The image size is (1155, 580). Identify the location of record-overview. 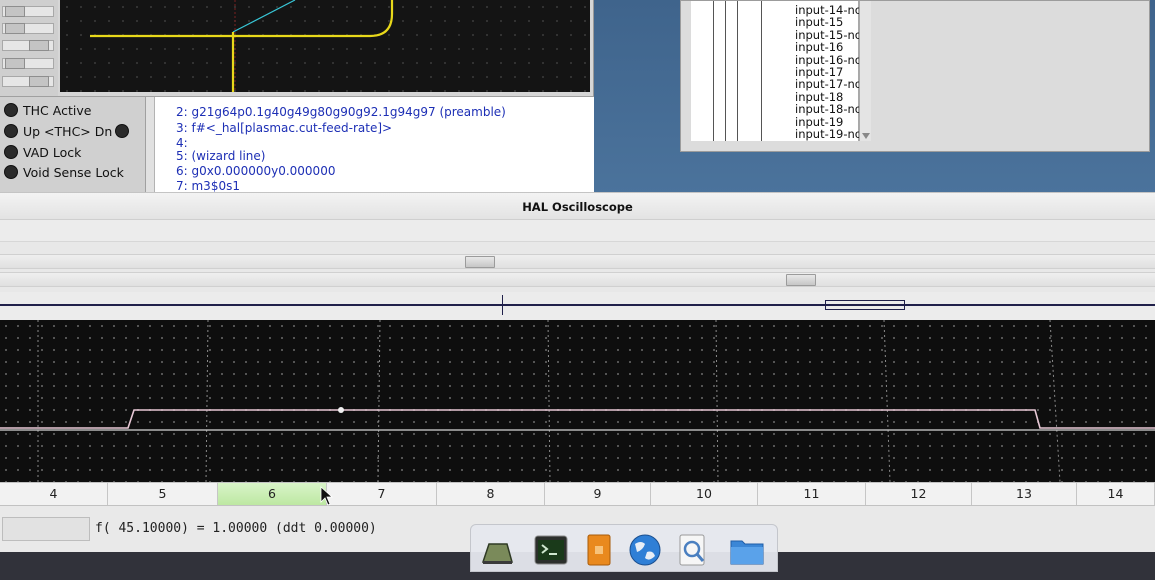
(577, 306).